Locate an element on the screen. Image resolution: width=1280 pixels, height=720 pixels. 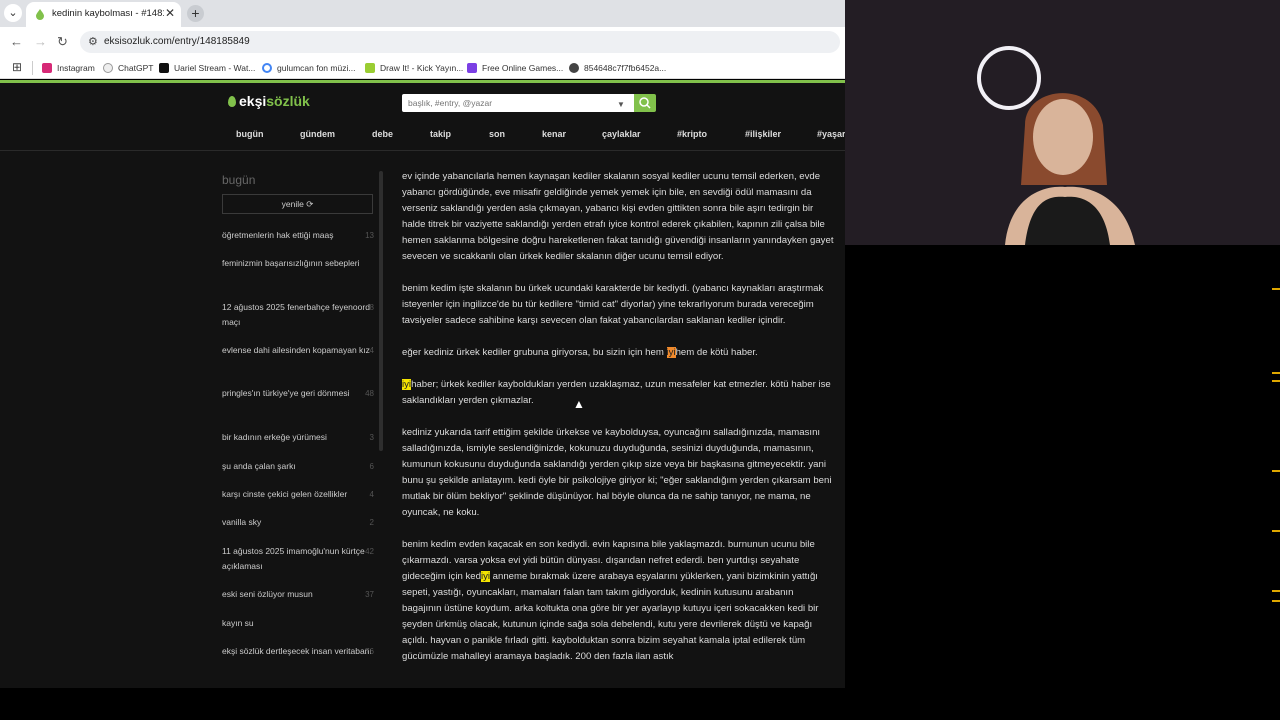
instagram-icon is located at coordinates (47, 68).